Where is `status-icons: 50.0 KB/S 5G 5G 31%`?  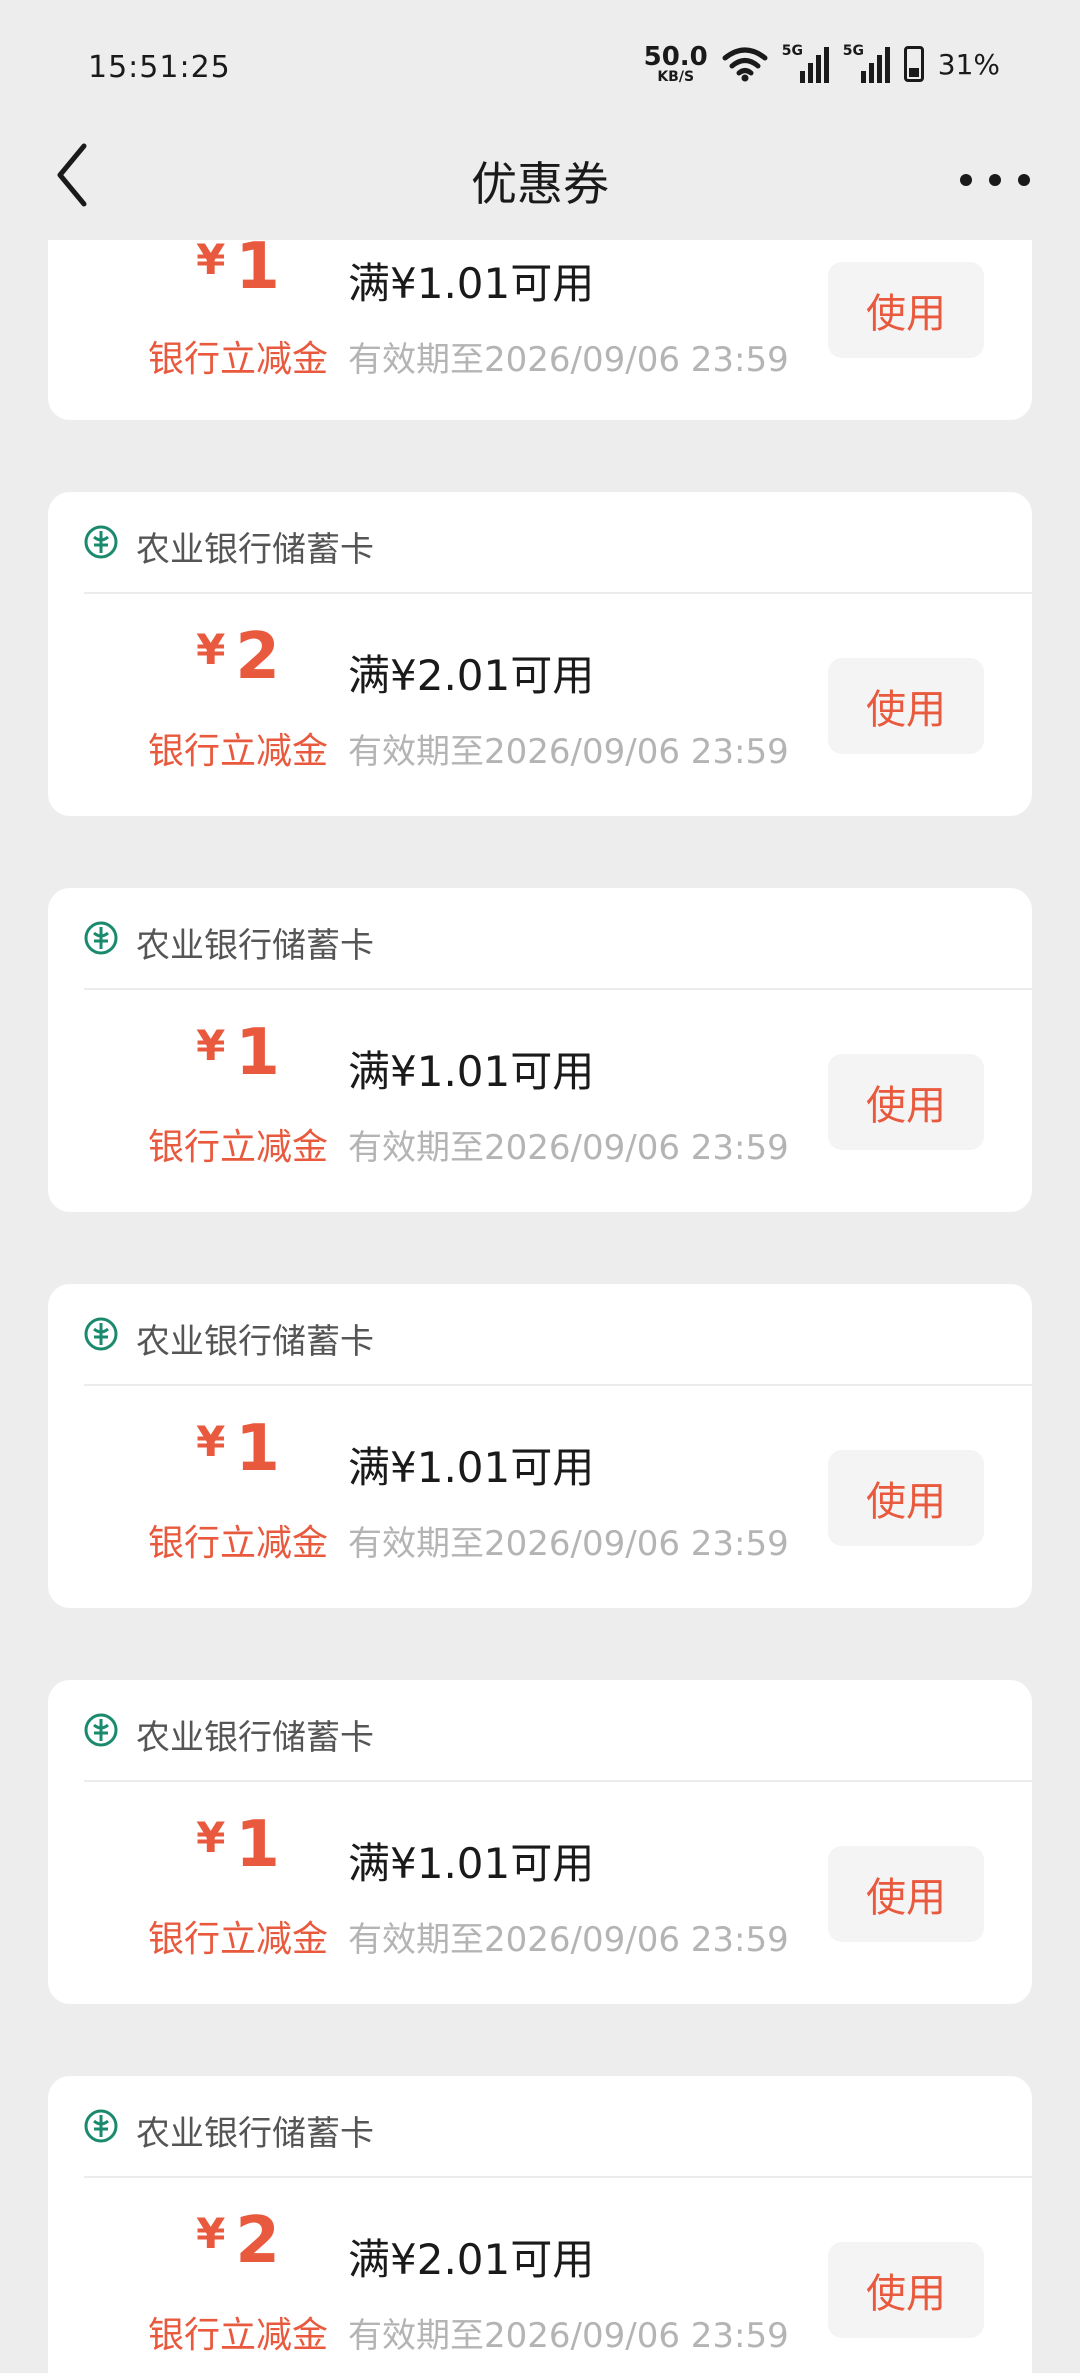
status-icons: 50.0 KB/S 5G 5G 31% is located at coordinates (822, 63).